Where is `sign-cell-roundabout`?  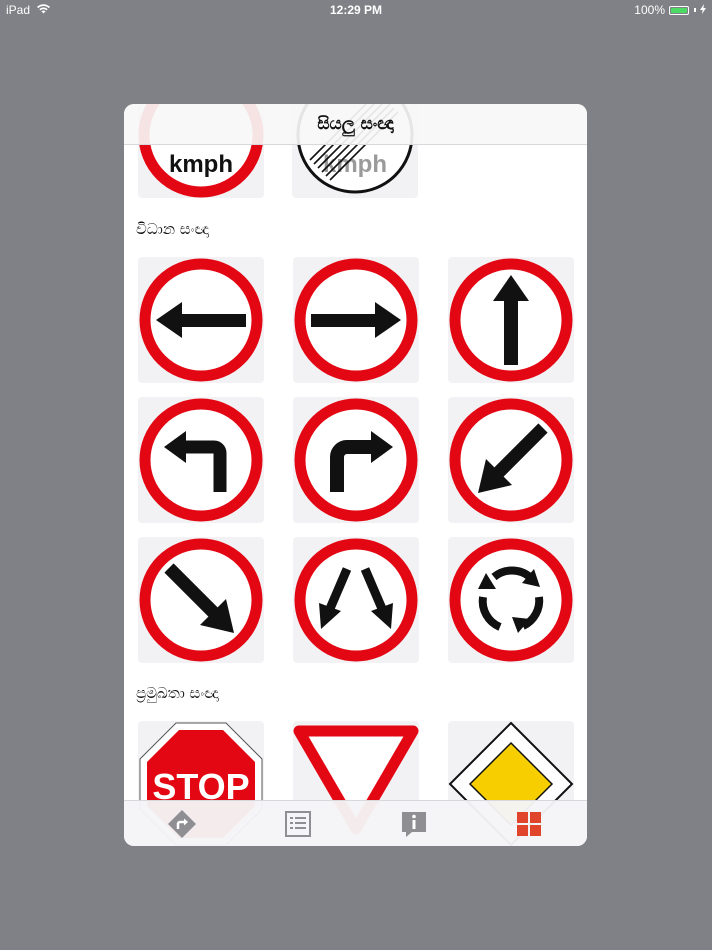 sign-cell-roundabout is located at coordinates (511, 600).